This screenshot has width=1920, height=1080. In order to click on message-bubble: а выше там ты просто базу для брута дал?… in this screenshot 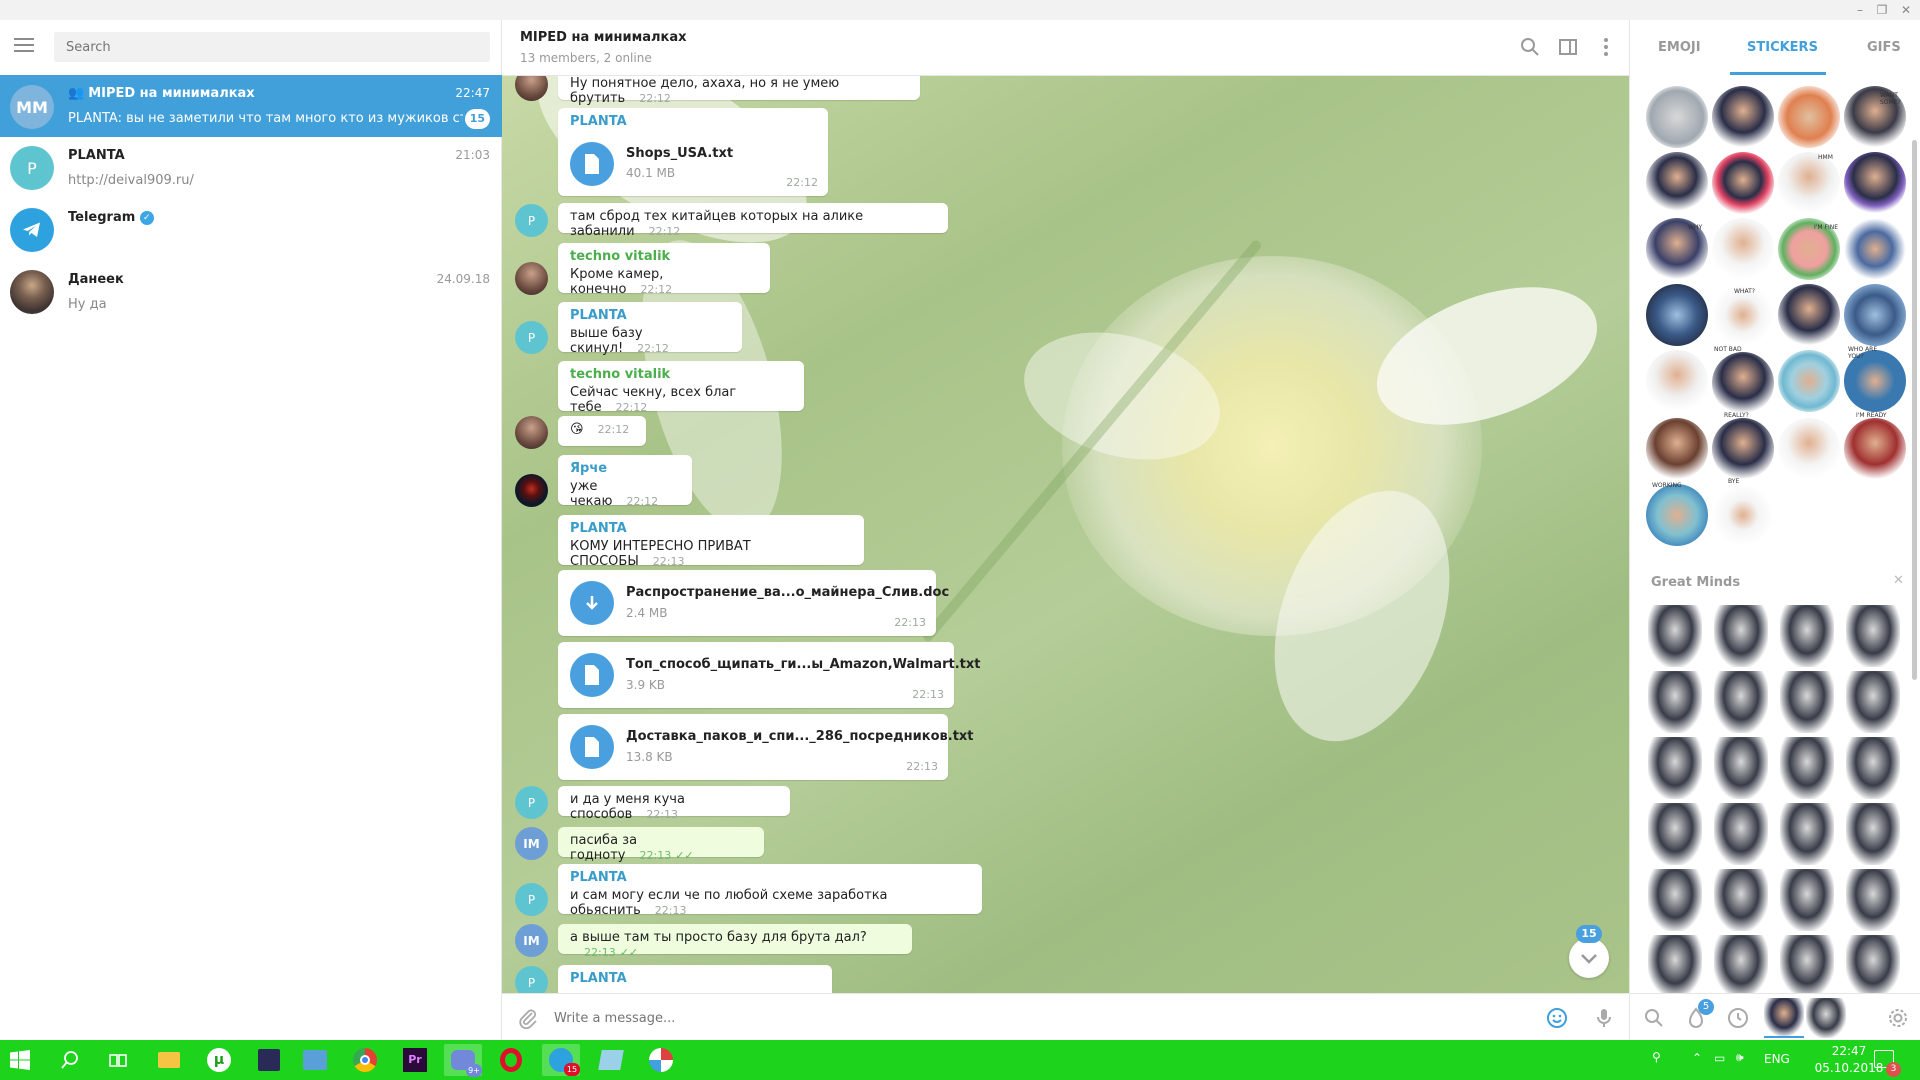, I will do `click(735, 941)`.